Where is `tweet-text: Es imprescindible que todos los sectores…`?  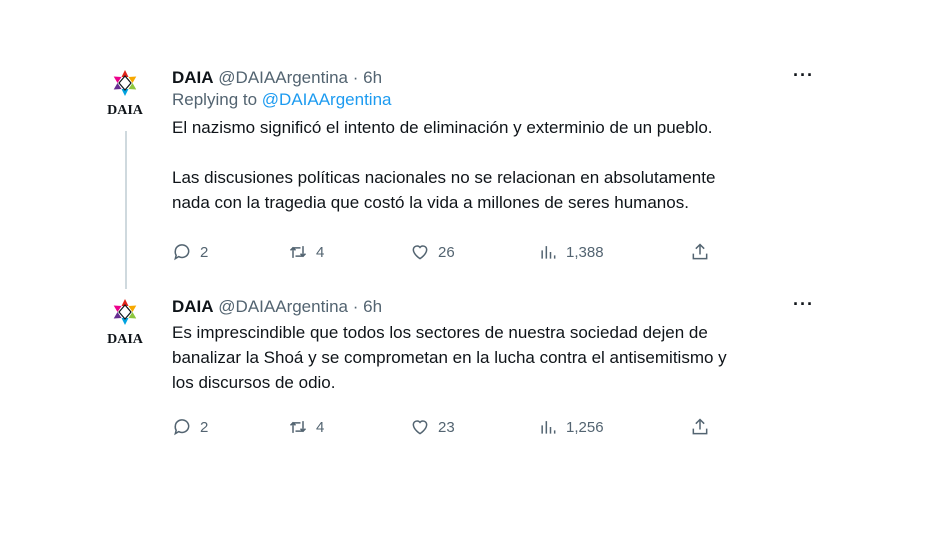 tweet-text: Es imprescindible que todos los sectores… is located at coordinates (449, 357).